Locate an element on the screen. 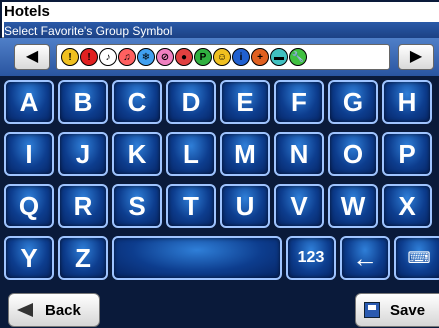  key-numbers: 123 is located at coordinates (311, 258).